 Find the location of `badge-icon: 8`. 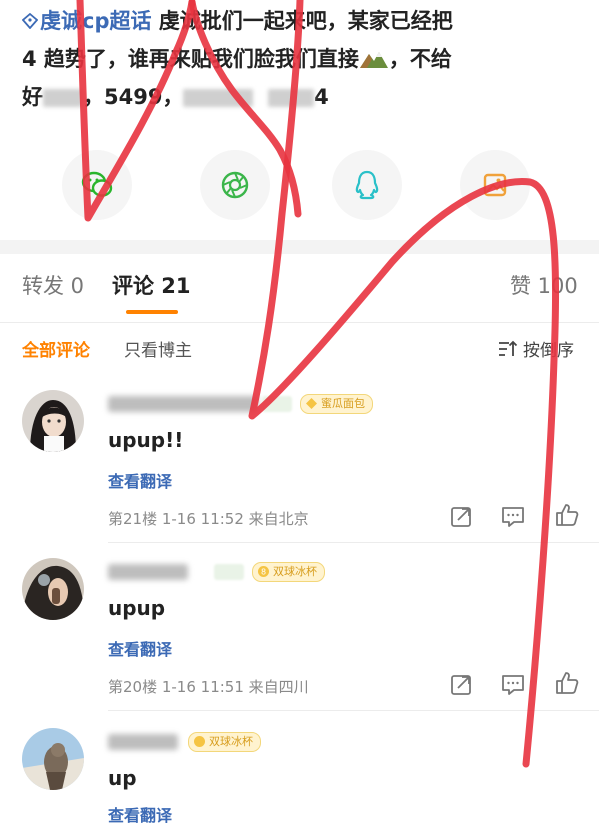

badge-icon: 8 is located at coordinates (263, 571).